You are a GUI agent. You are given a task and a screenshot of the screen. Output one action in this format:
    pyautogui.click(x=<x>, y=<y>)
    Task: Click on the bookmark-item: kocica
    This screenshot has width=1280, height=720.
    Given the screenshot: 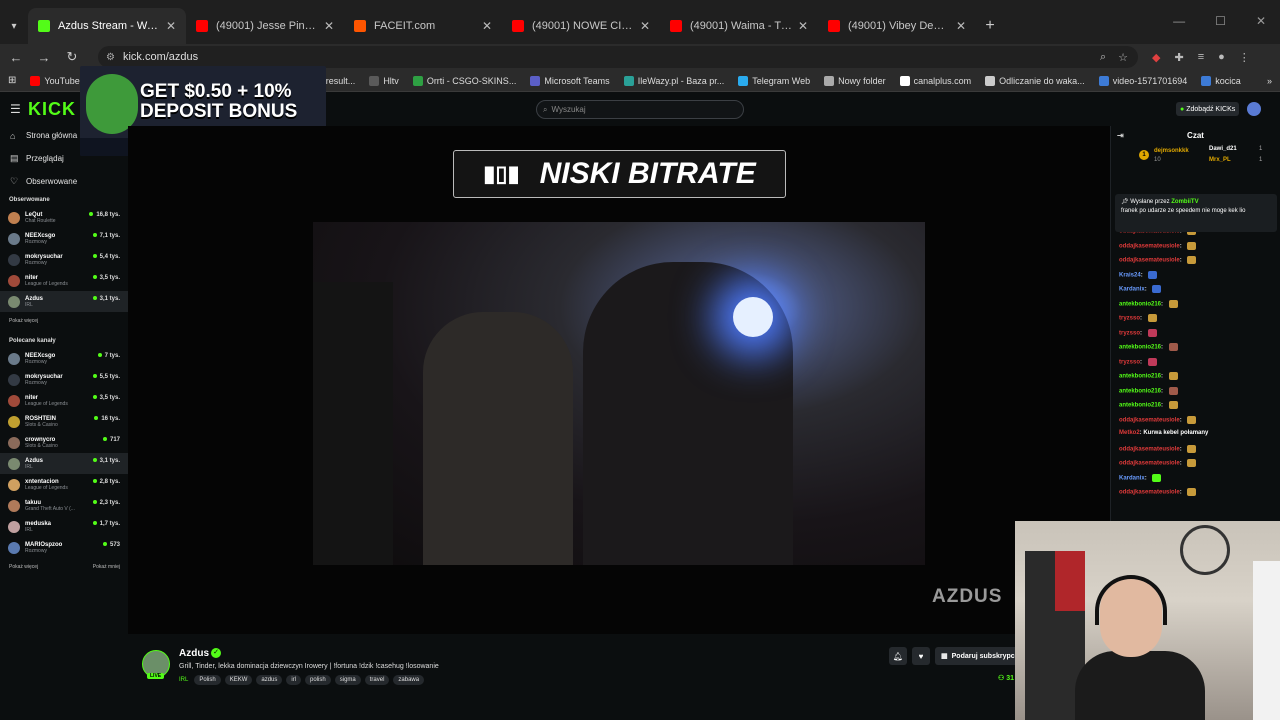 What is the action you would take?
    pyautogui.click(x=1221, y=80)
    